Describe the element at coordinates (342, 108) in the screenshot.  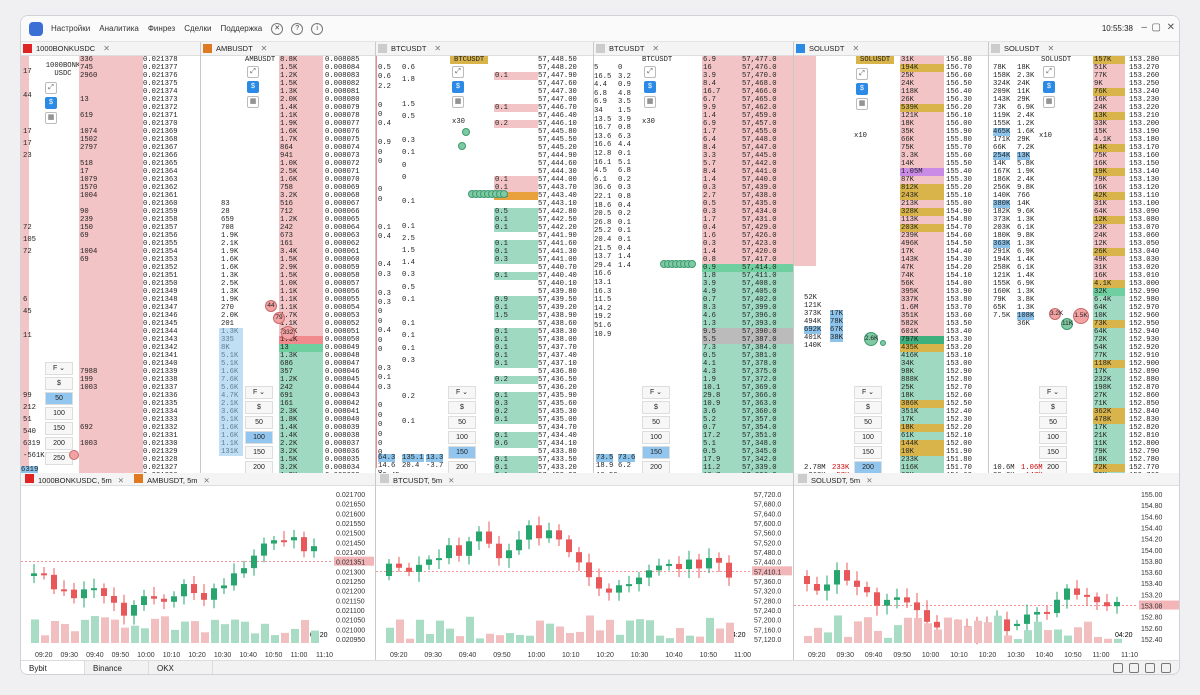
I see `ladder-price: 0.008079` at that location.